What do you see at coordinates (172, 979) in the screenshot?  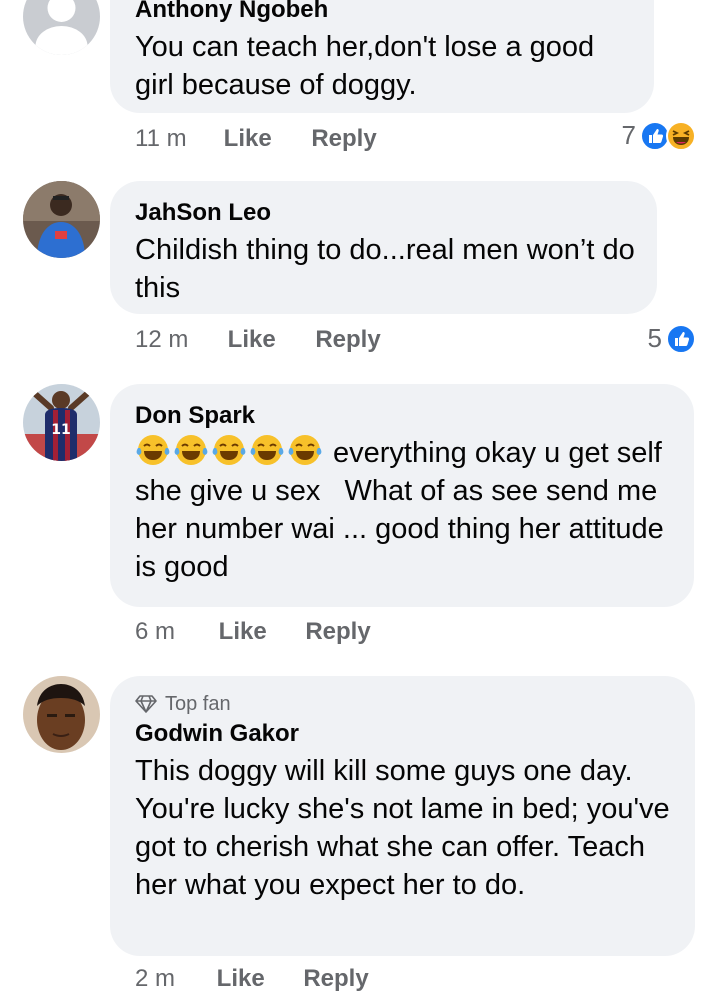 I see `comment-time: 2 m` at bounding box center [172, 979].